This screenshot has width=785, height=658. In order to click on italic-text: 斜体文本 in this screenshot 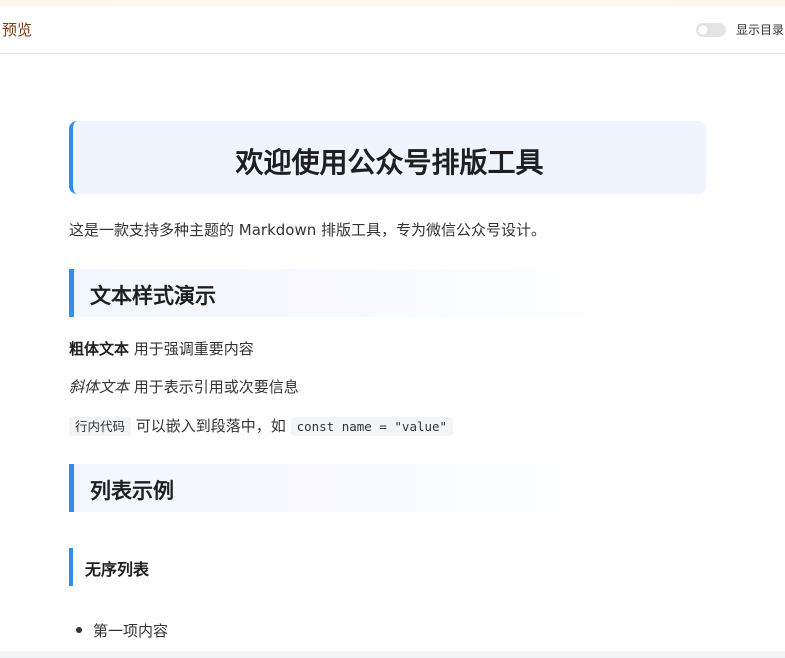, I will do `click(99, 387)`.